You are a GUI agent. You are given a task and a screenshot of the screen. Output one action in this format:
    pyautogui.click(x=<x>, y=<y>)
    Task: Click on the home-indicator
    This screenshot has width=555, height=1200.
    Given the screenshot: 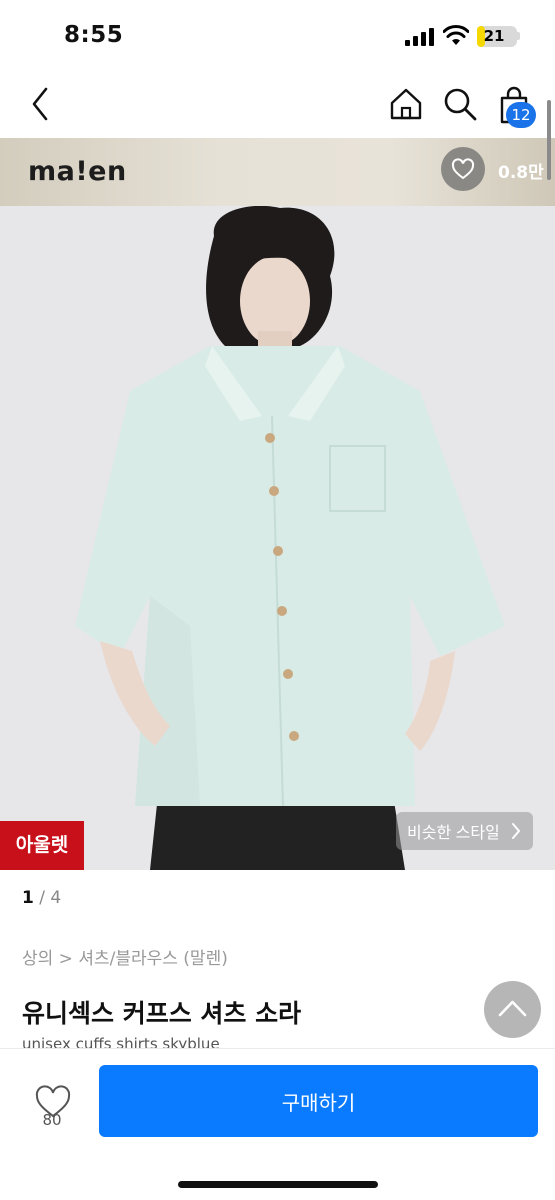 What is the action you would take?
    pyautogui.click(x=278, y=1184)
    